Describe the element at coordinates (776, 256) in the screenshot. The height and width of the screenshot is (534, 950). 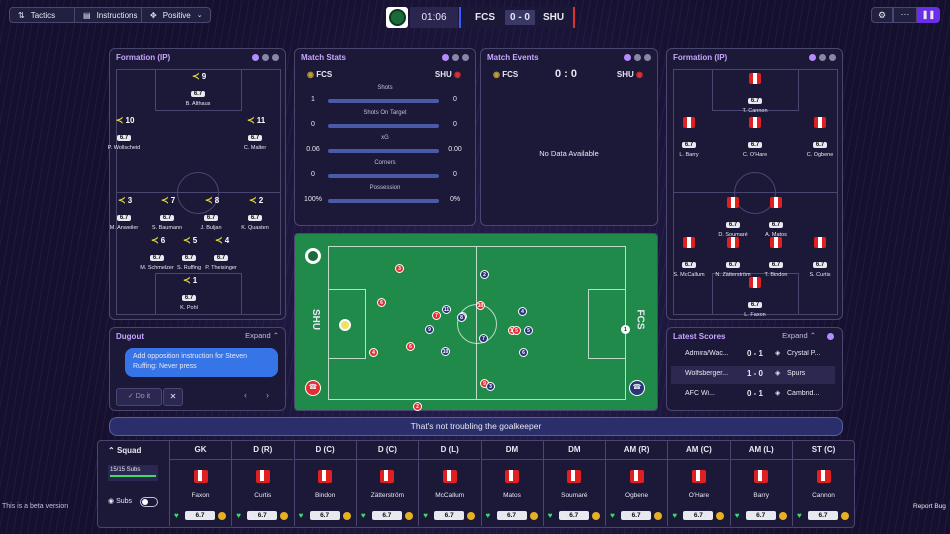
I see `formation-player: 6.7 T. Bindon` at that location.